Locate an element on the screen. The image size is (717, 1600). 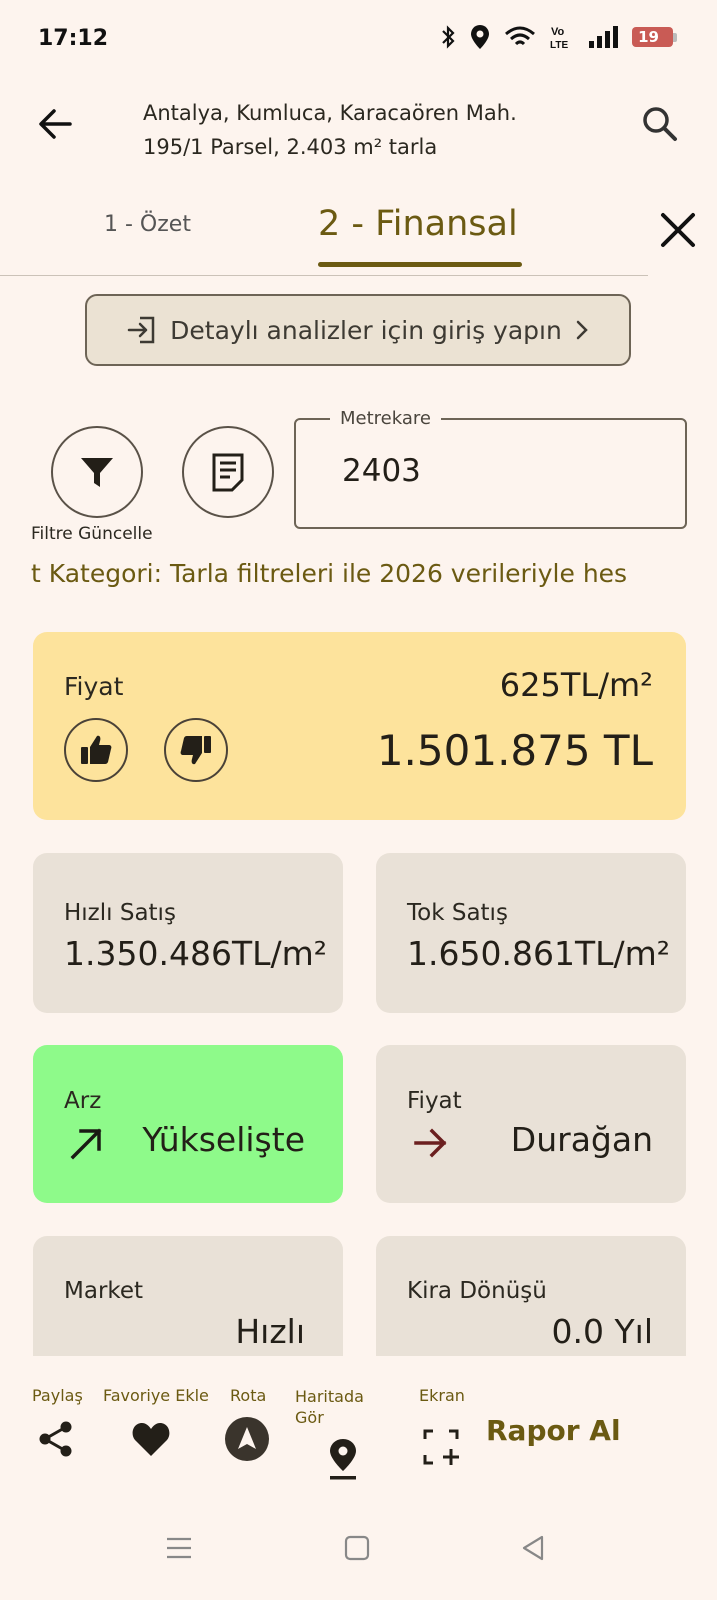
route-label: Rota is located at coordinates (248, 1395).